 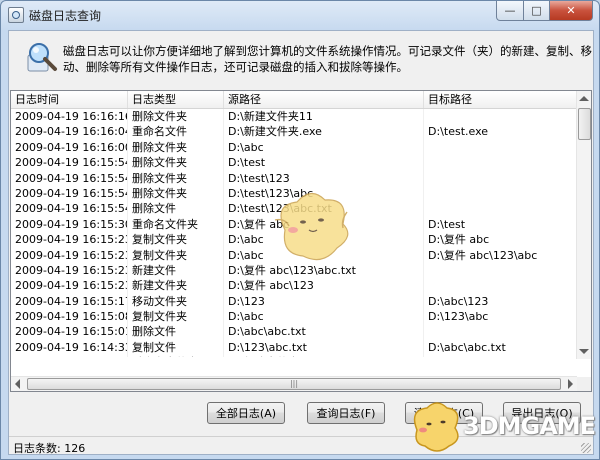 What do you see at coordinates (176, 301) in the screenshot?
I see `cell-log-type: 移动文件夹` at bounding box center [176, 301].